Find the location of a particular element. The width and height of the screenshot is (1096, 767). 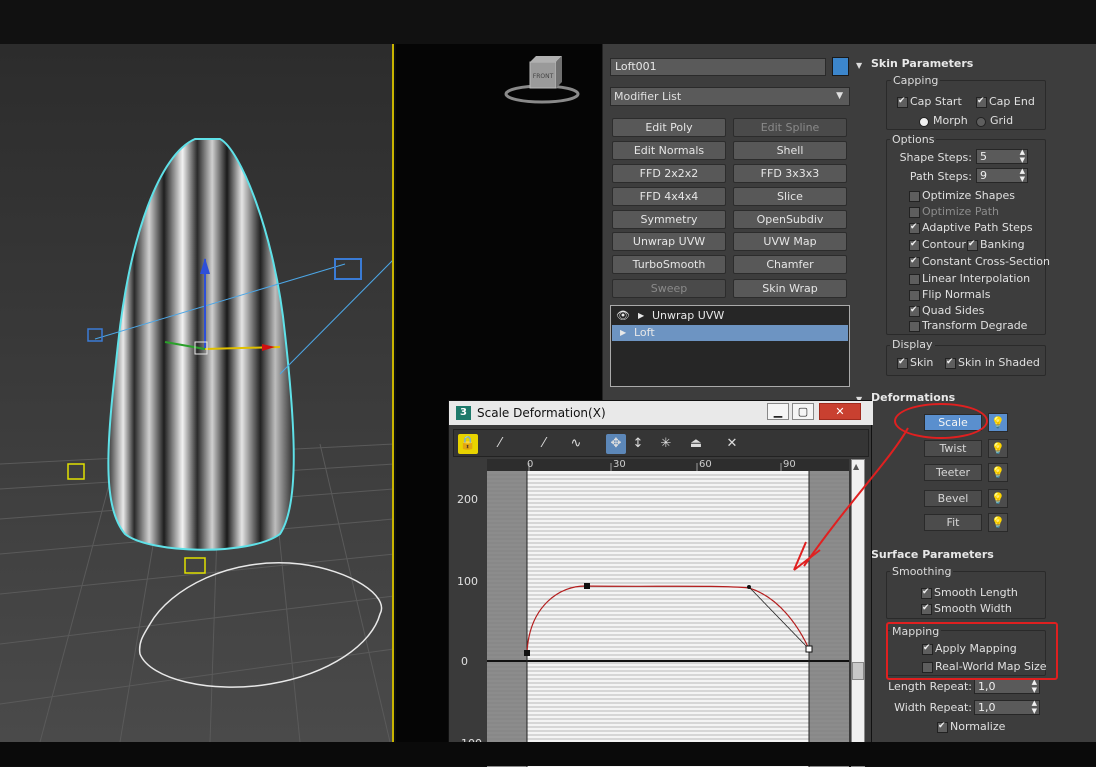

smooth-width-checkbox: Smooth Width is located at coordinates (966, 608).